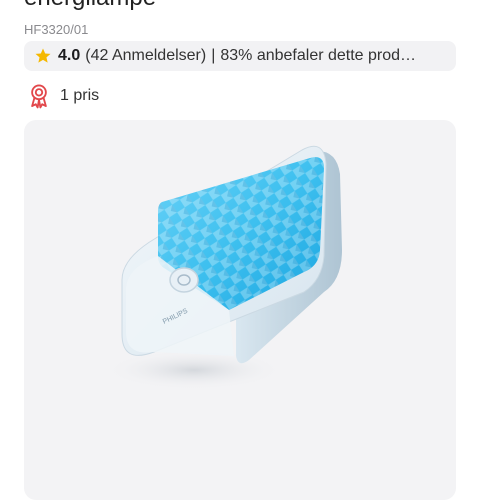 This screenshot has height=500, width=480. I want to click on price-count-link: 1 pris, so click(63, 96).